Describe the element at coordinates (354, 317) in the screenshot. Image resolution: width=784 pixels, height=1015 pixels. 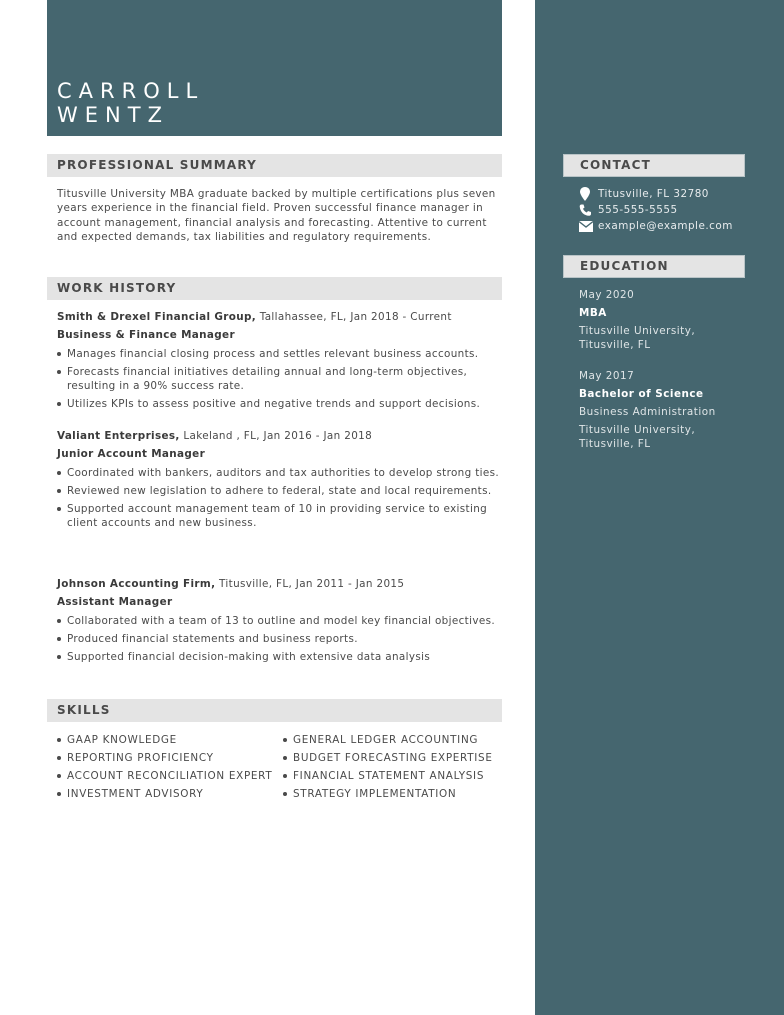
I see `job-details: Tallahassee, FL, Jan 2018 - Current` at that location.